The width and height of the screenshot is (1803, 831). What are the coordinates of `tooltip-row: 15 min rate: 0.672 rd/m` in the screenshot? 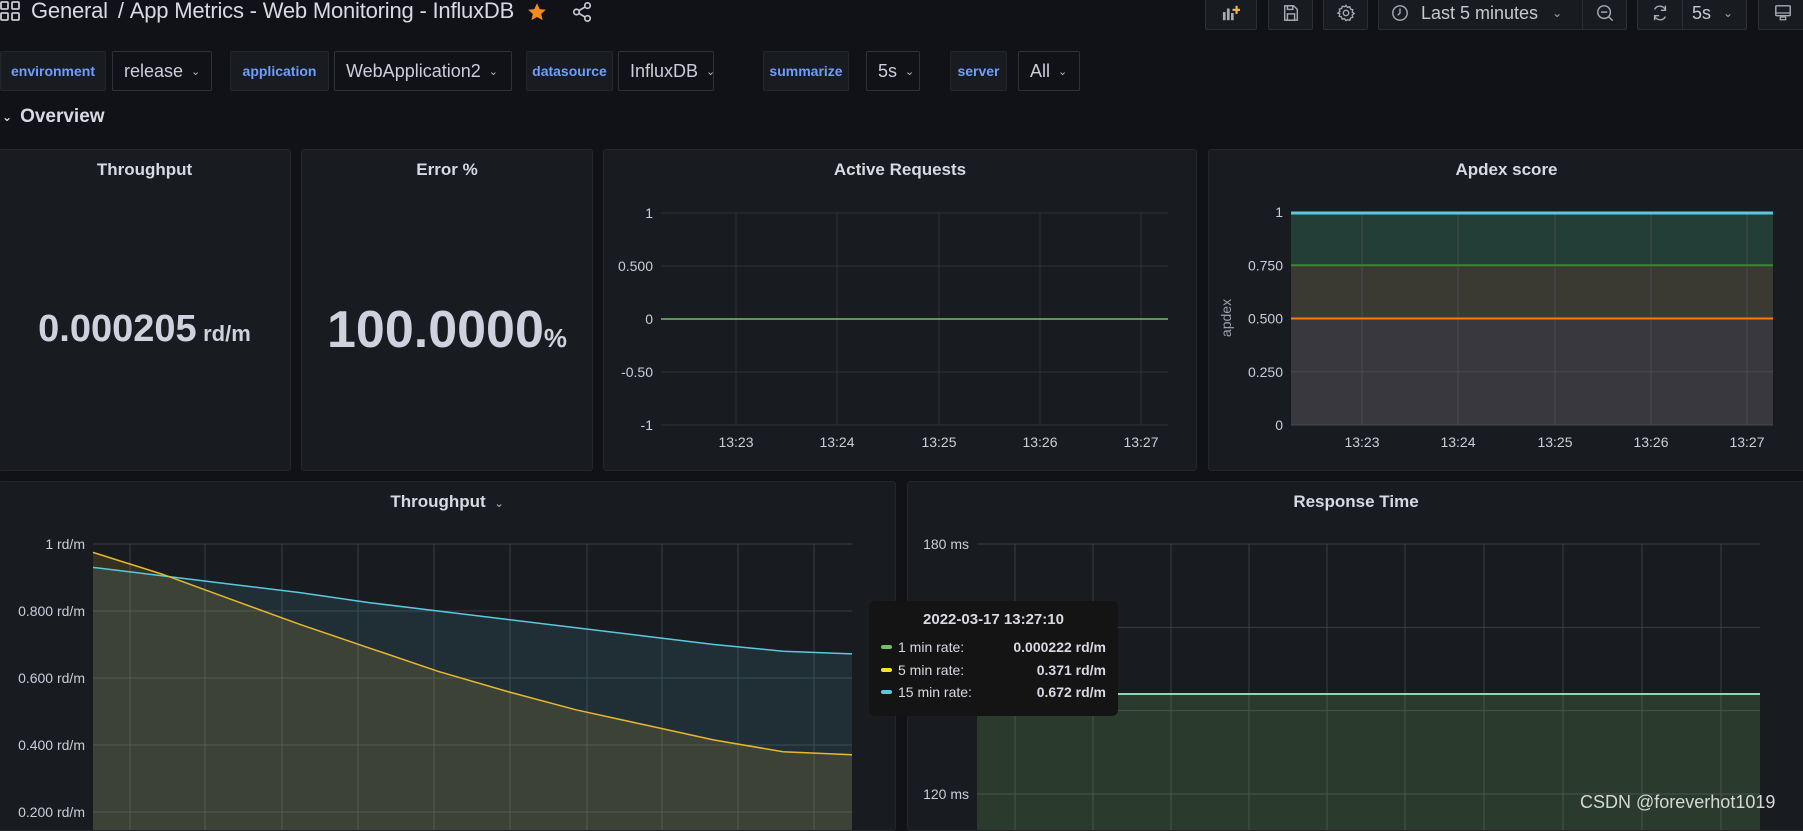 It's located at (993, 692).